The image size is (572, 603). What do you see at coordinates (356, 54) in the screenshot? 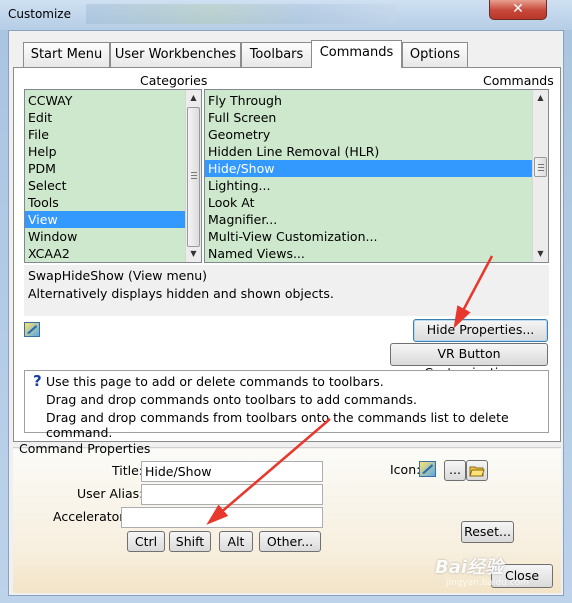
I see `tab-commands: Commands` at bounding box center [356, 54].